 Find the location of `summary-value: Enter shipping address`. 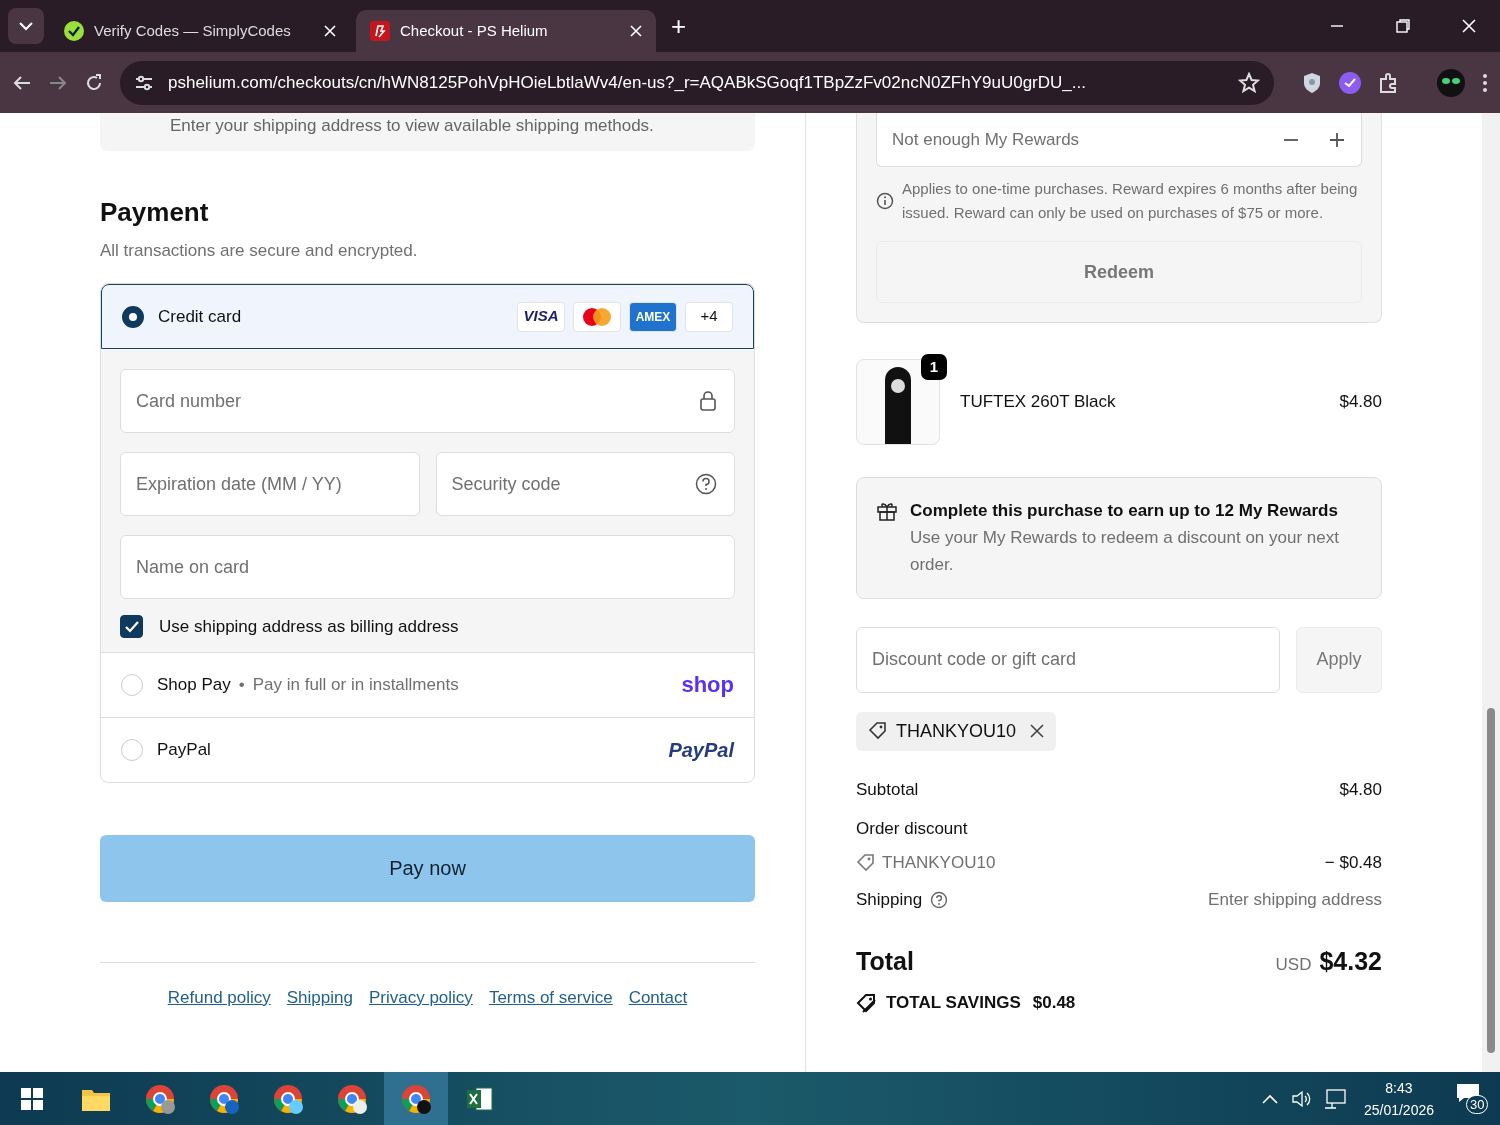

summary-value: Enter shipping address is located at coordinates (1295, 900).